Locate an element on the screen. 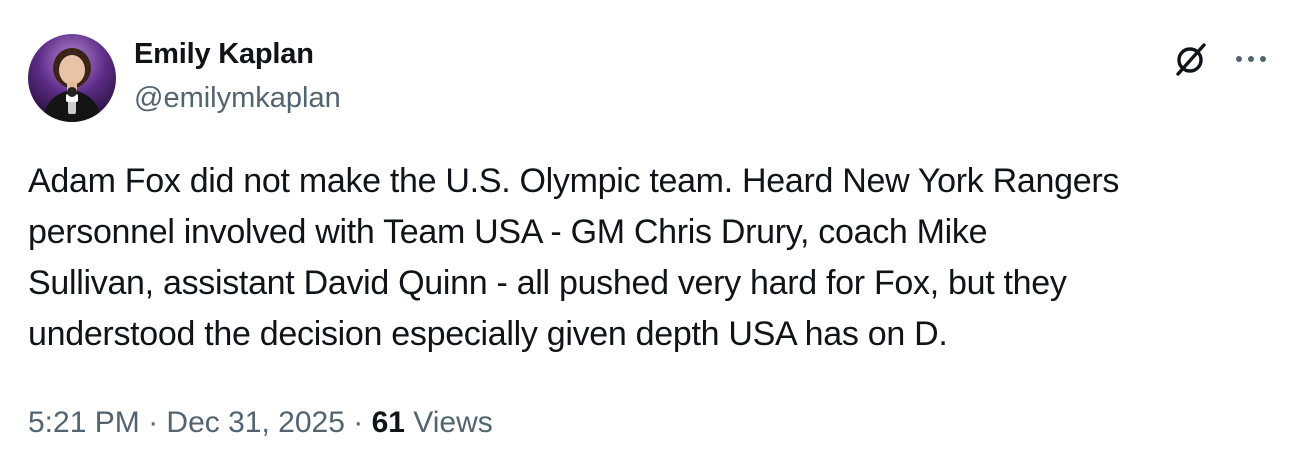 This screenshot has height=460, width=1298. avatar is located at coordinates (72, 78).